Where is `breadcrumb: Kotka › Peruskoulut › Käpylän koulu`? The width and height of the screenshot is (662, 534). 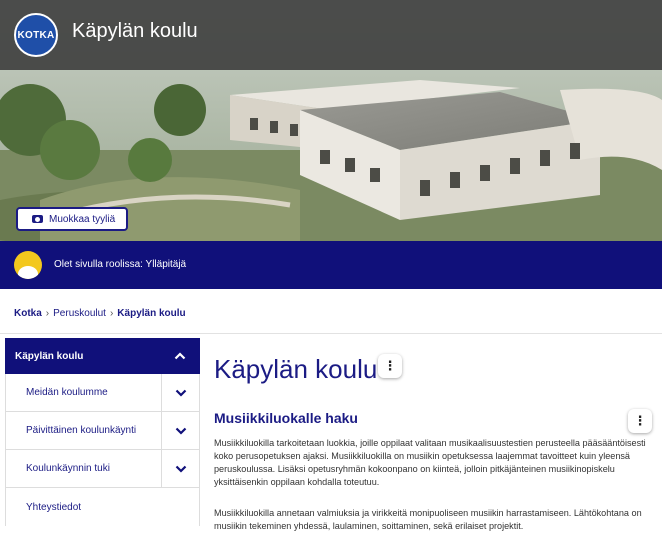
breadcrumb: Kotka › Peruskoulut › Käpylän koulu is located at coordinates (100, 313).